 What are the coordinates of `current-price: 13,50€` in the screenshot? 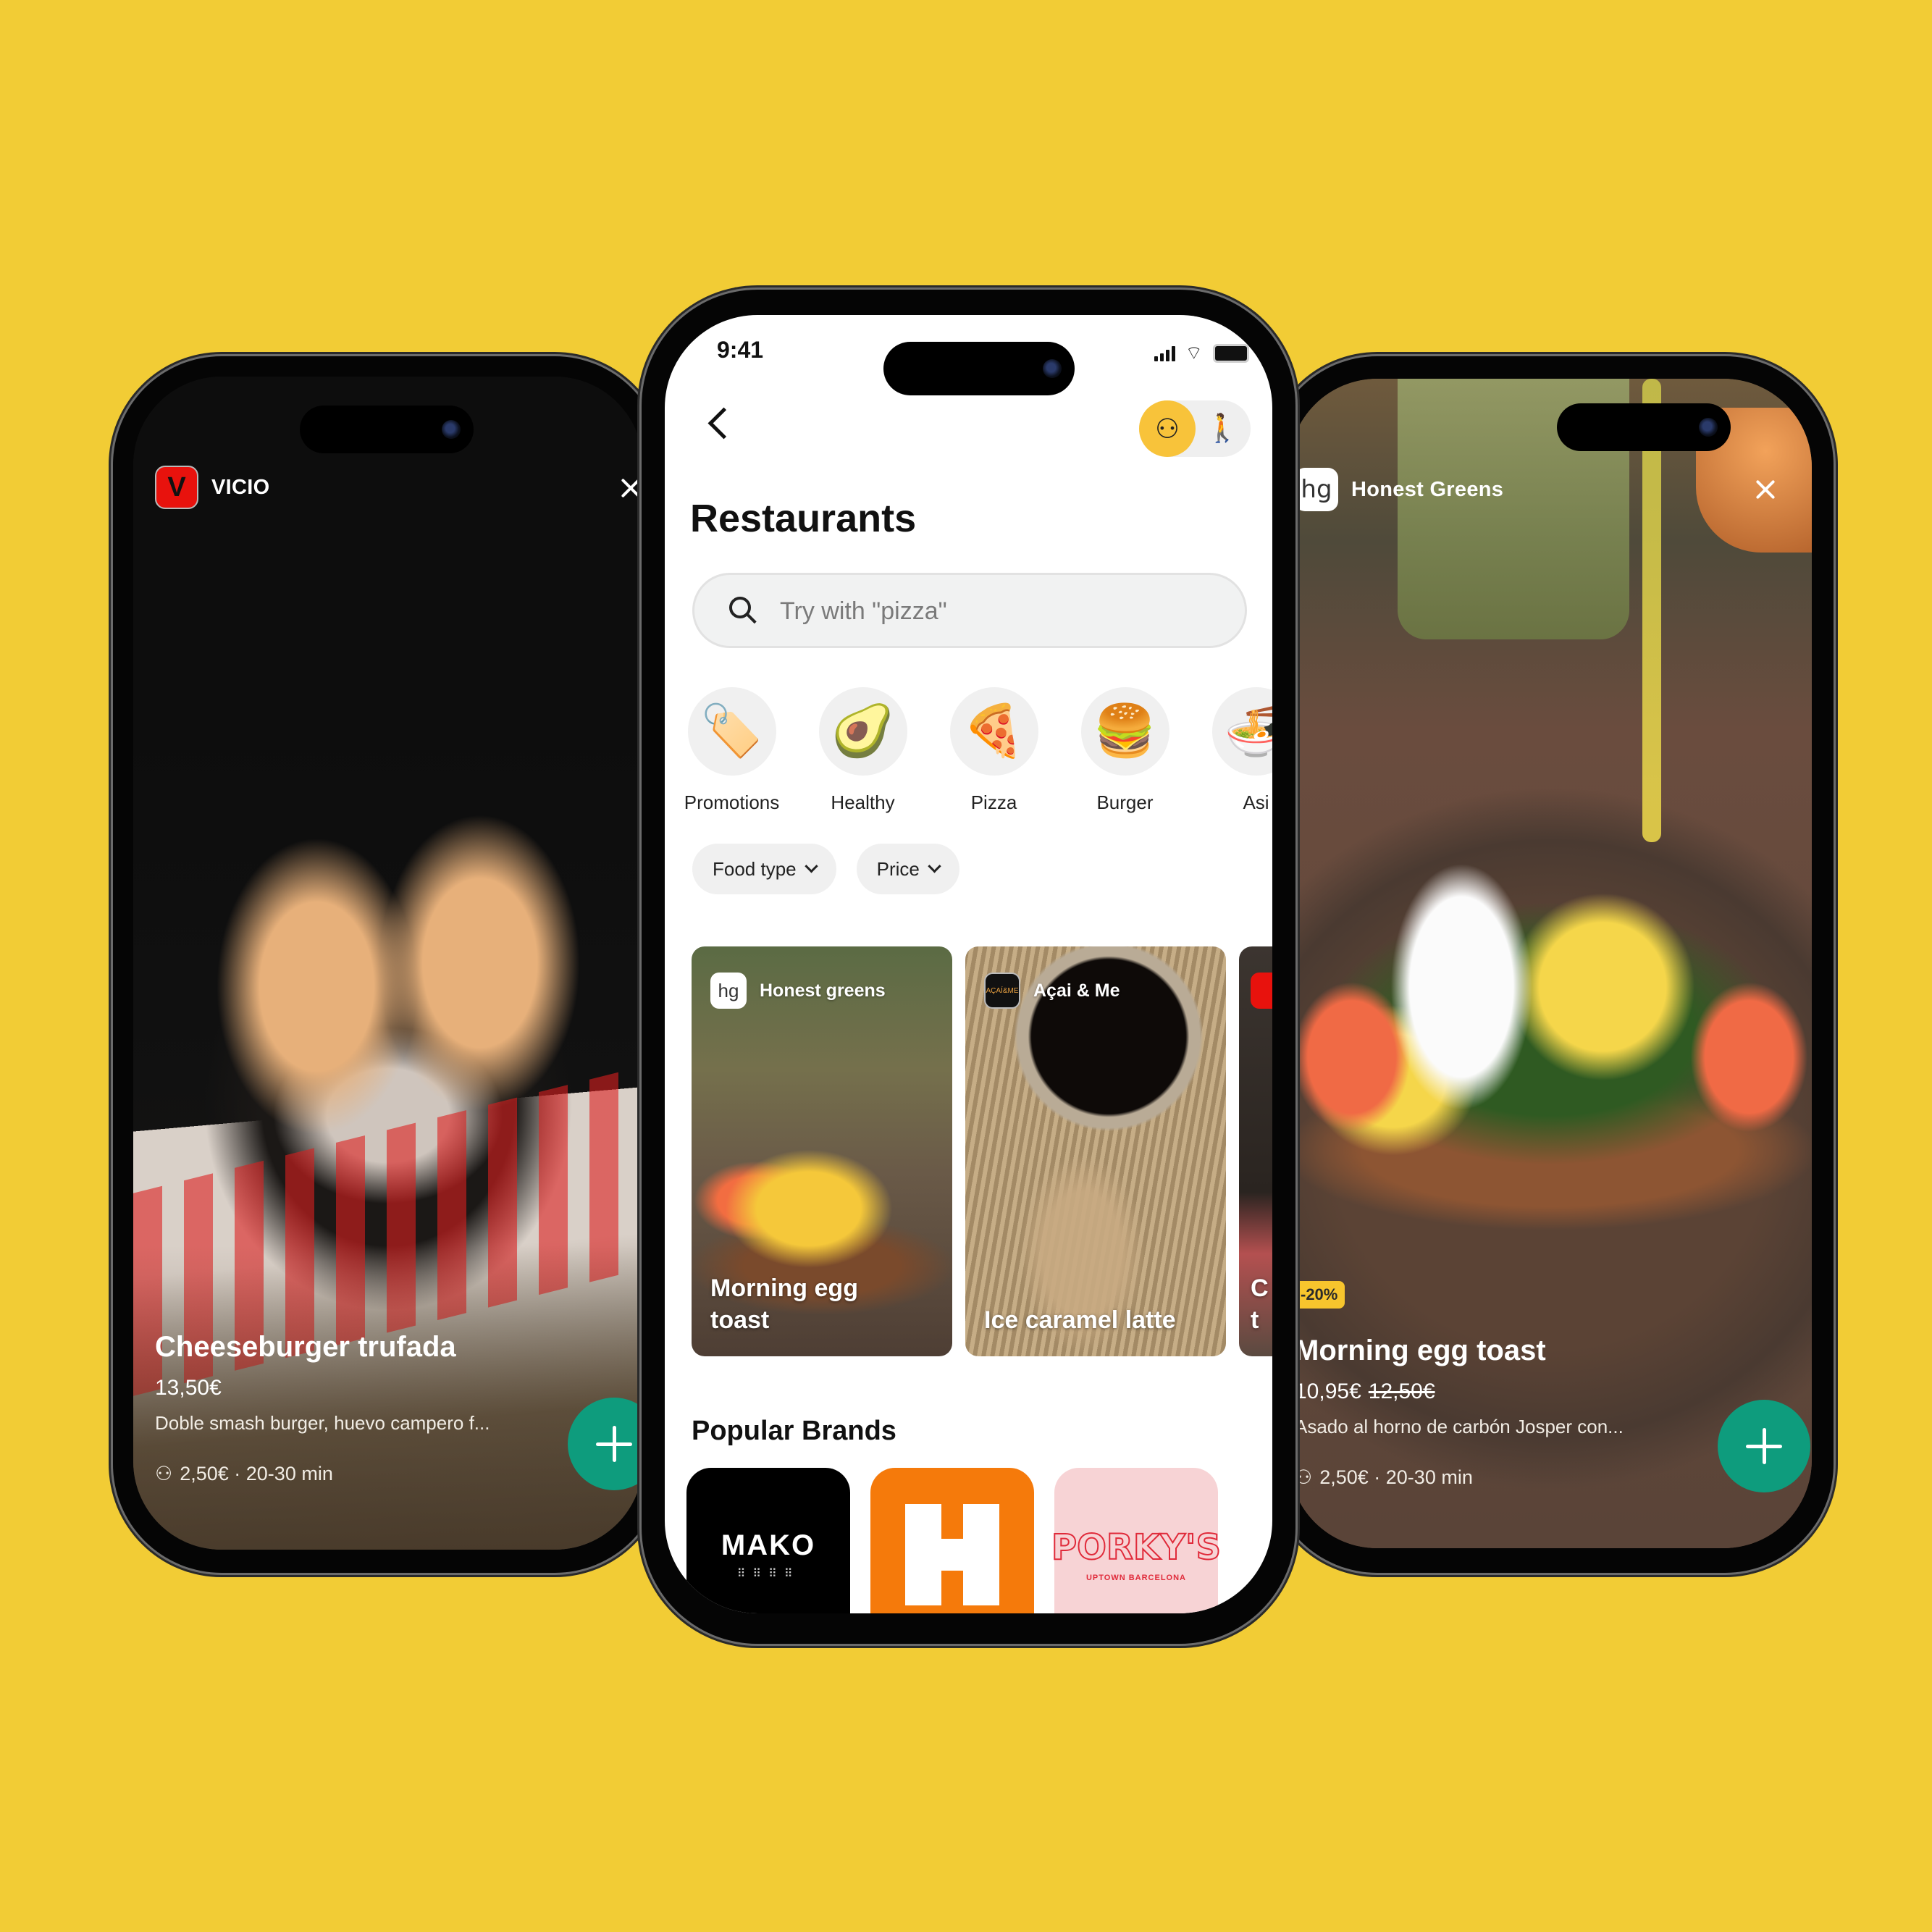 It's located at (188, 1388).